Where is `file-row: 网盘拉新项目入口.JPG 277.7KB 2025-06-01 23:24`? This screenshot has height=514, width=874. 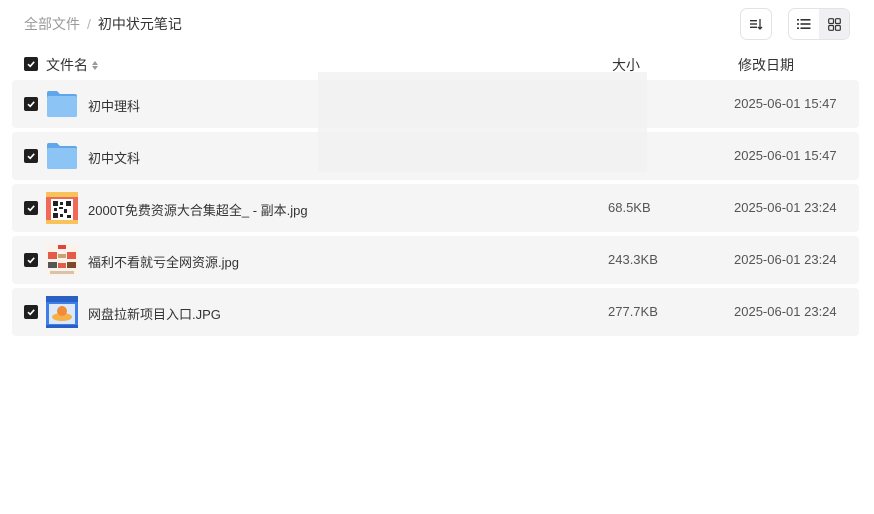 file-row: 网盘拉新项目入口.JPG 277.7KB 2025-06-01 23:24 is located at coordinates (435, 312).